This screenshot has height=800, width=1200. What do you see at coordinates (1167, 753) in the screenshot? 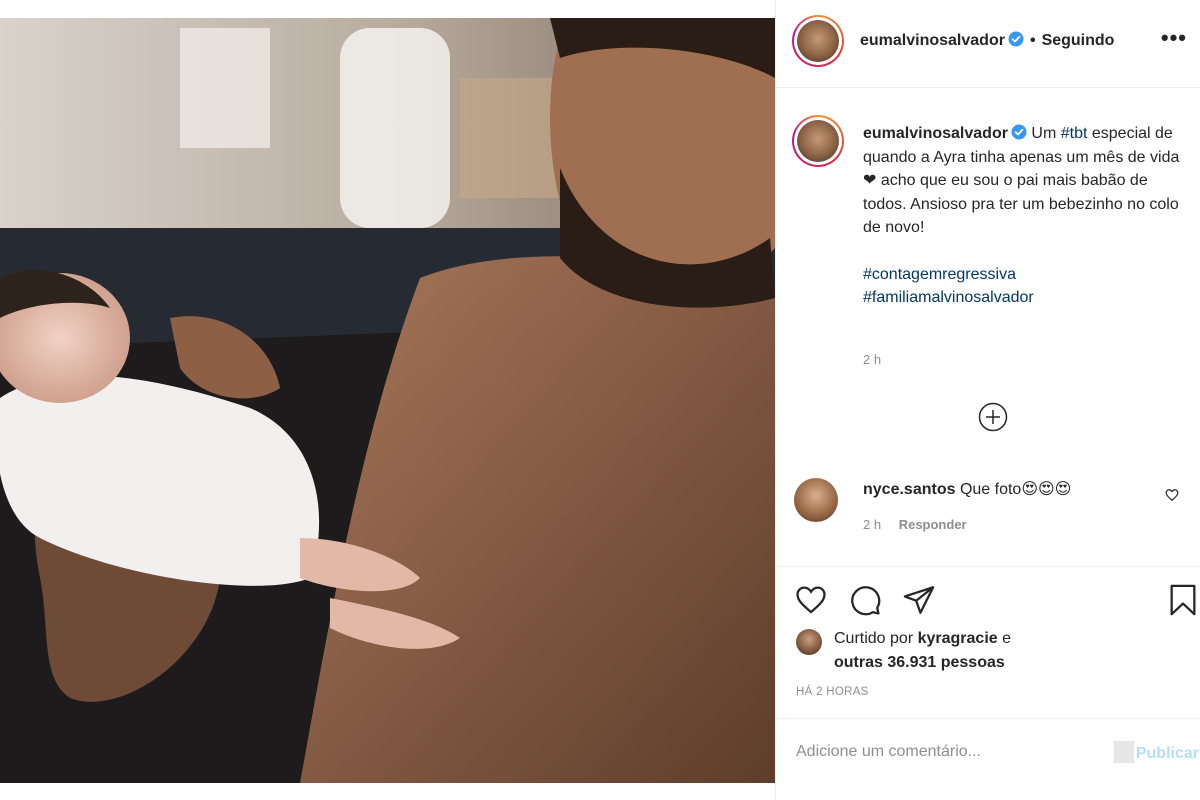
I see `publish-label: Publicar` at bounding box center [1167, 753].